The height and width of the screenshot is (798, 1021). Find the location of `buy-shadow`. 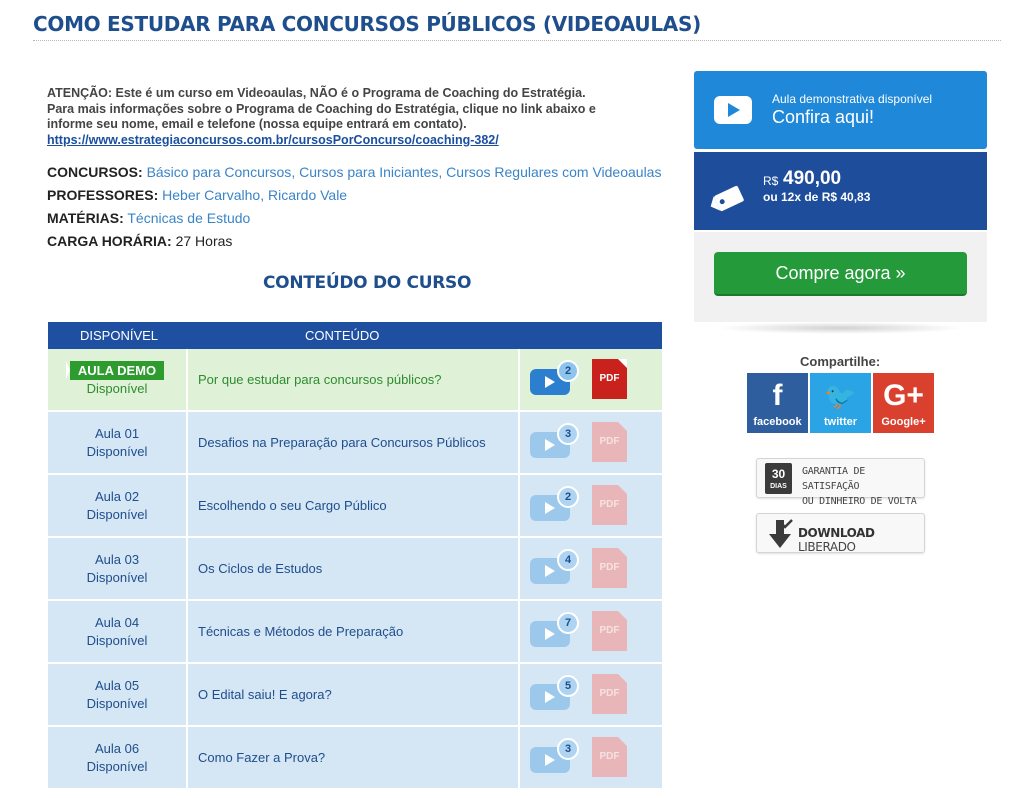

buy-shadow is located at coordinates (840, 328).